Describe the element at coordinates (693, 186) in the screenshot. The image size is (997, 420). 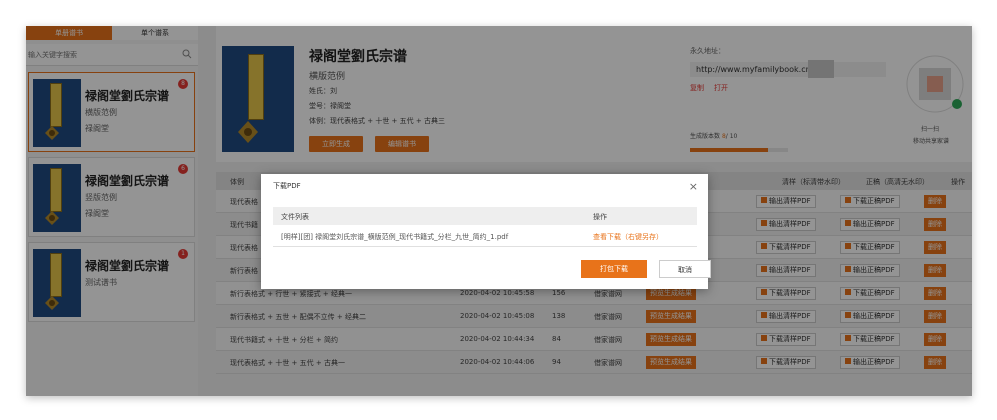
I see `close-icon: ×` at that location.